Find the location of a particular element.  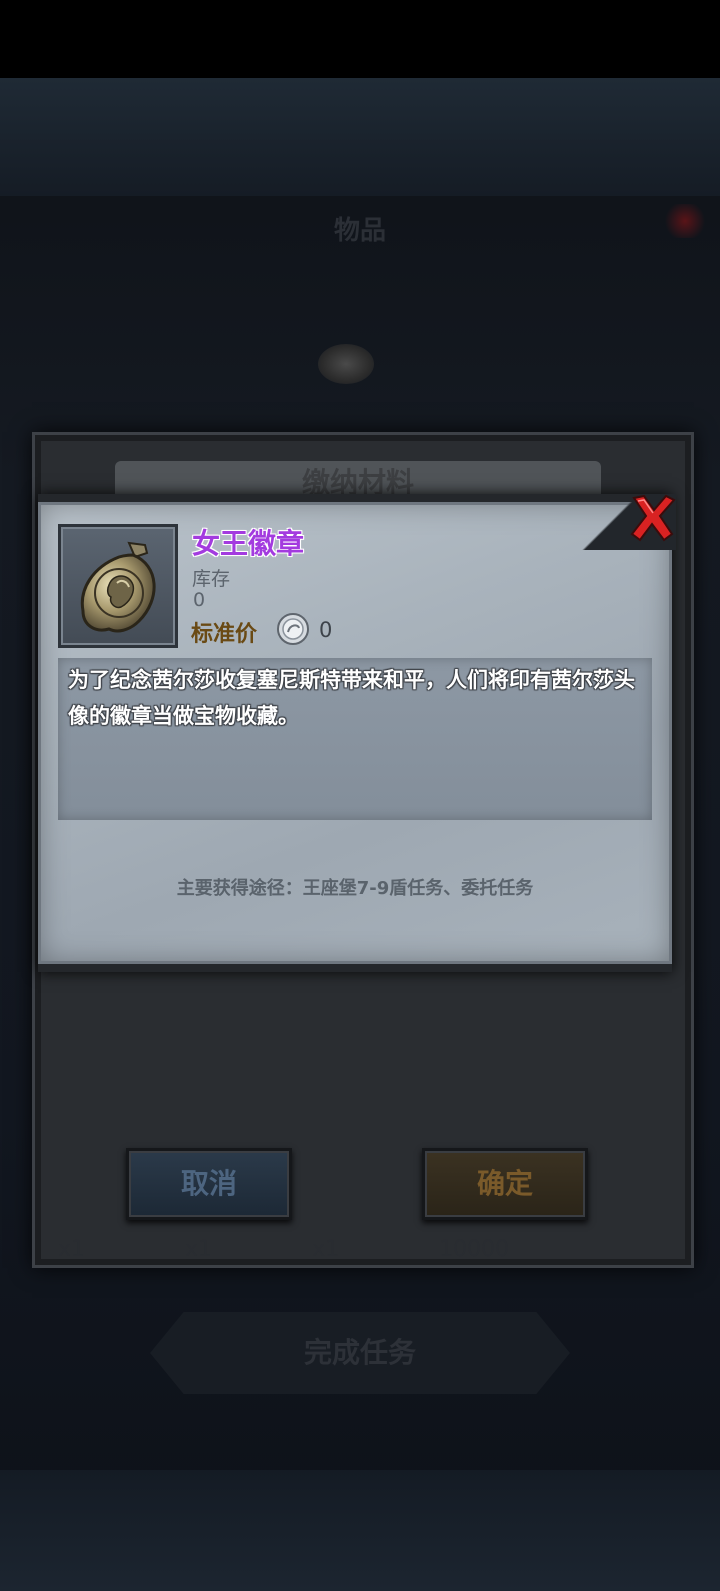

material-counts: x1 x1 x1 10000 is located at coordinates (308, 1249).